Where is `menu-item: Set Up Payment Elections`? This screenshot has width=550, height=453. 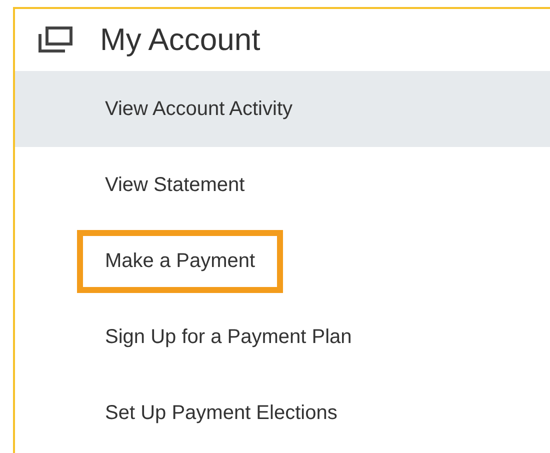
menu-item: Set Up Payment Elections is located at coordinates (221, 413).